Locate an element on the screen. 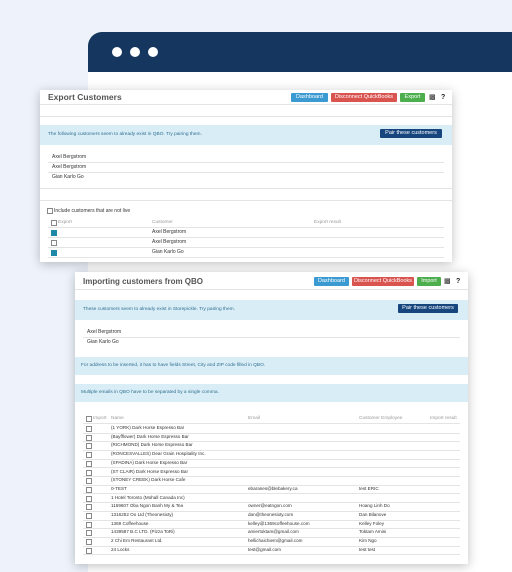  browser-title-bar is located at coordinates (300, 52).